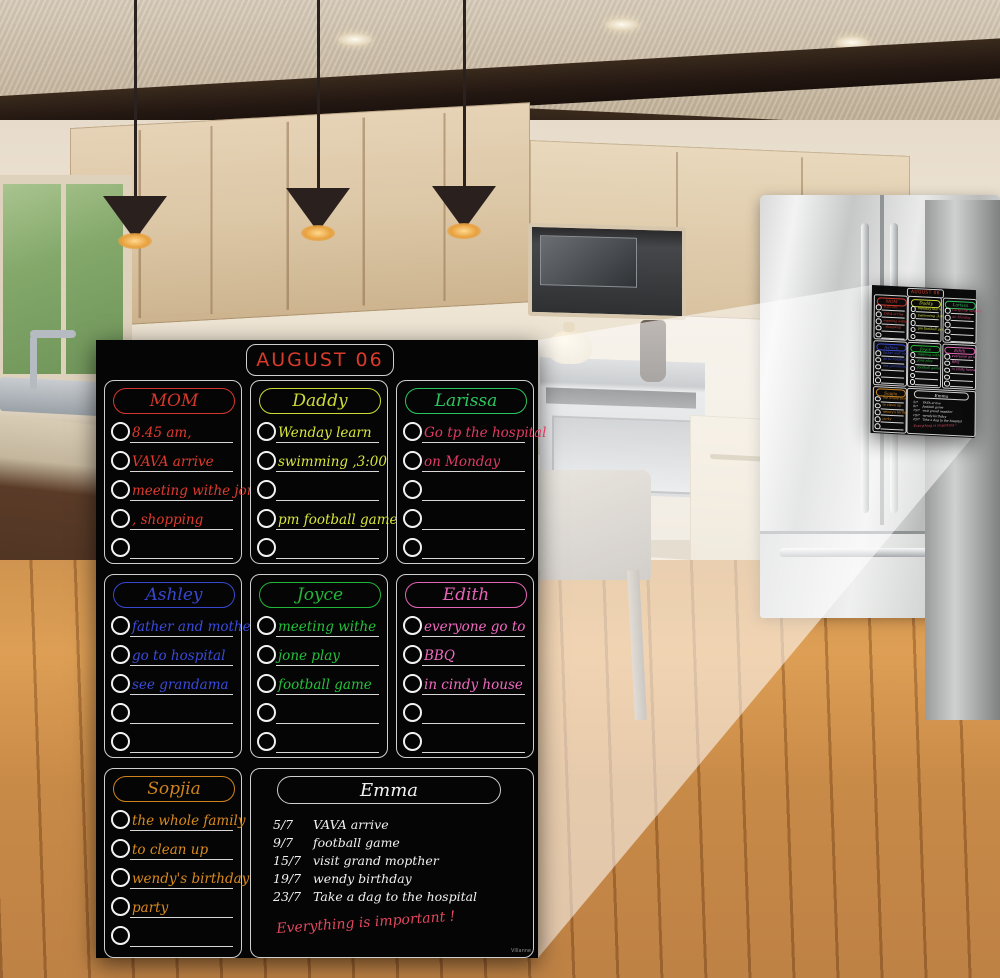 The width and height of the screenshot is (1000, 978). I want to click on task-row: jone play, so click(318, 654).